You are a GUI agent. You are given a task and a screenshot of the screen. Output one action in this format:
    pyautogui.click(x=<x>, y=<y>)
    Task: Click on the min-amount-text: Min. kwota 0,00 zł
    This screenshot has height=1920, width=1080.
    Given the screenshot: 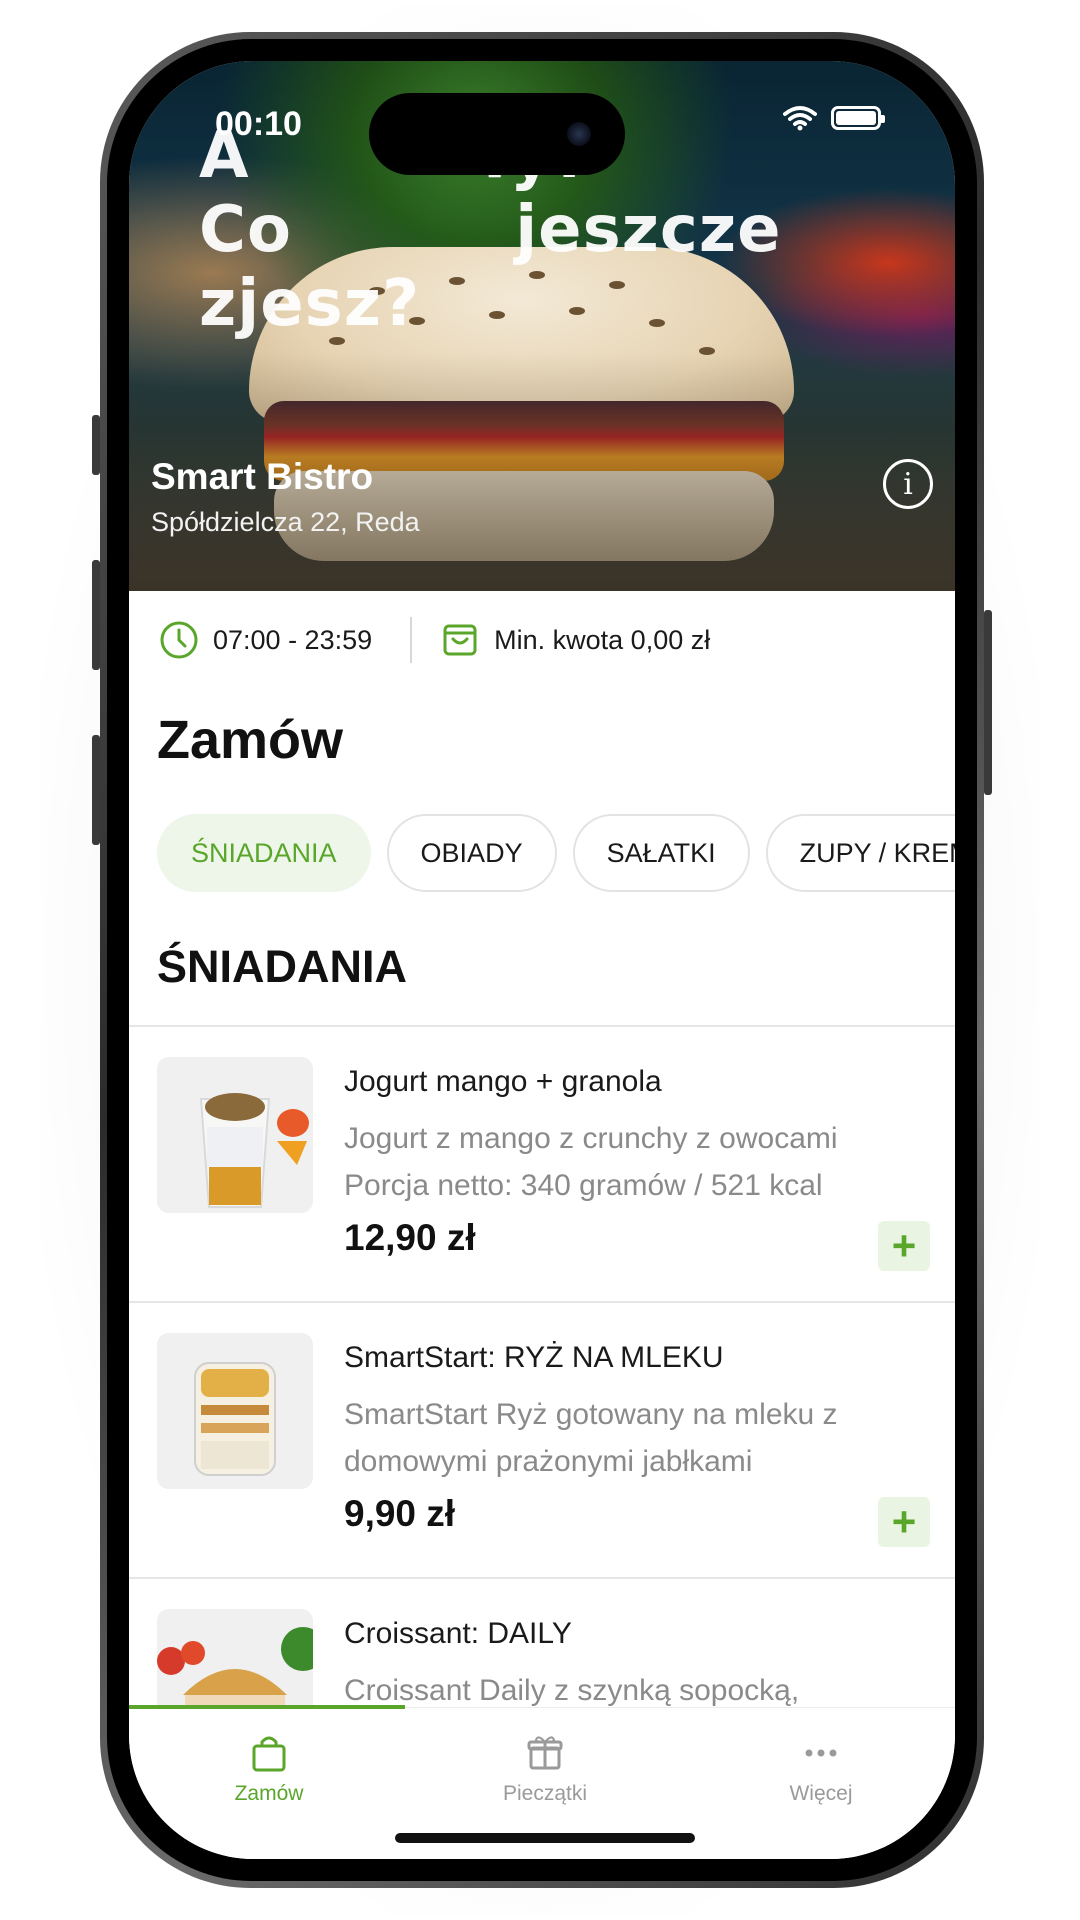 What is the action you would take?
    pyautogui.click(x=602, y=639)
    